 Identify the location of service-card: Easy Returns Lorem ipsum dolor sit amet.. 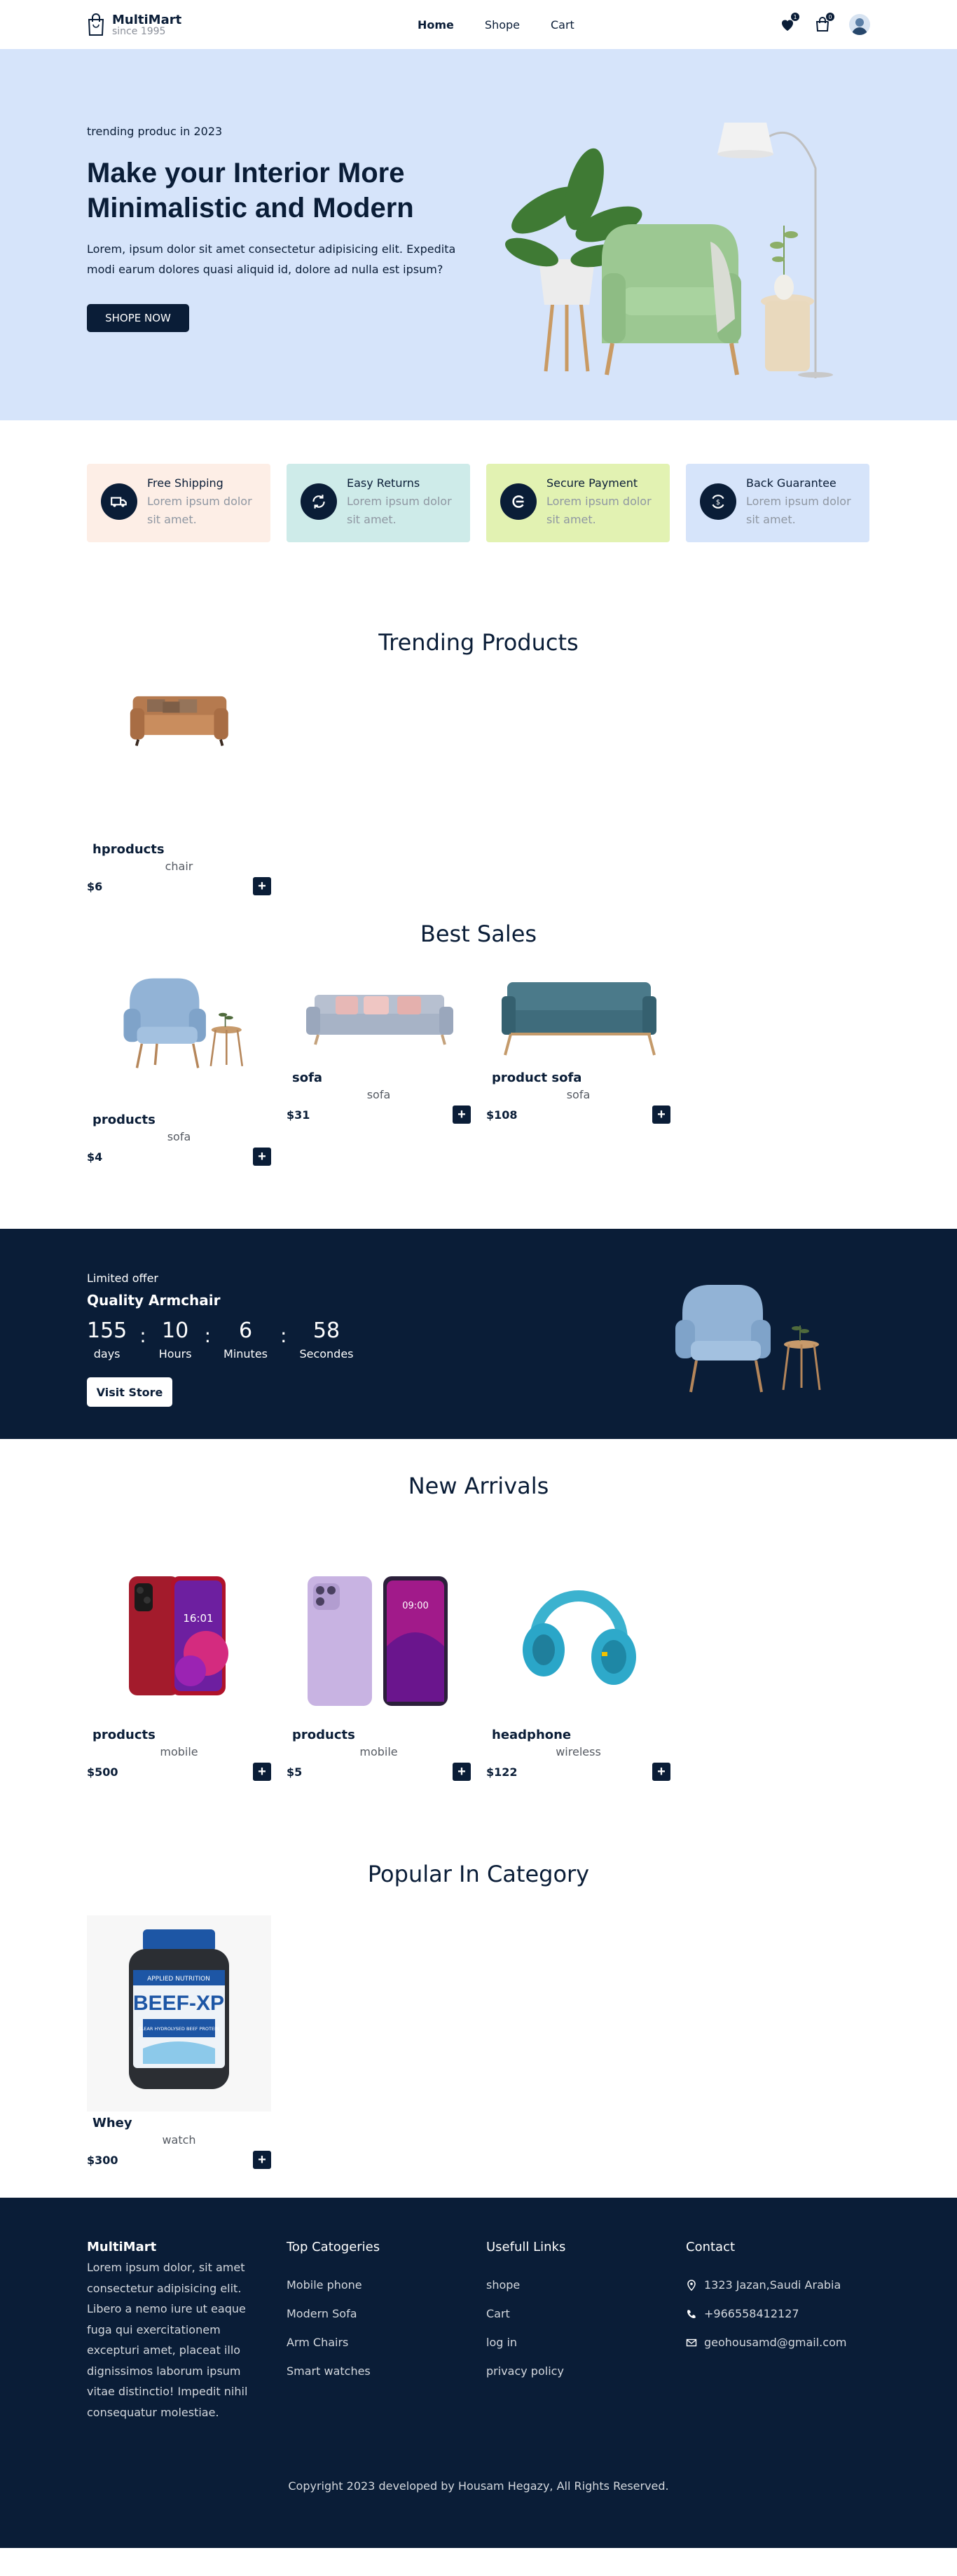
(378, 503).